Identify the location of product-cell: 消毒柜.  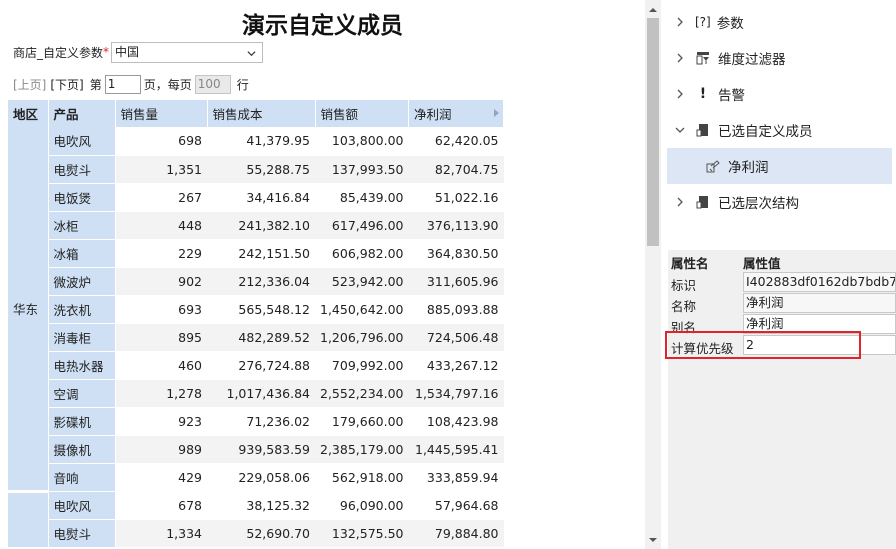
(82, 337).